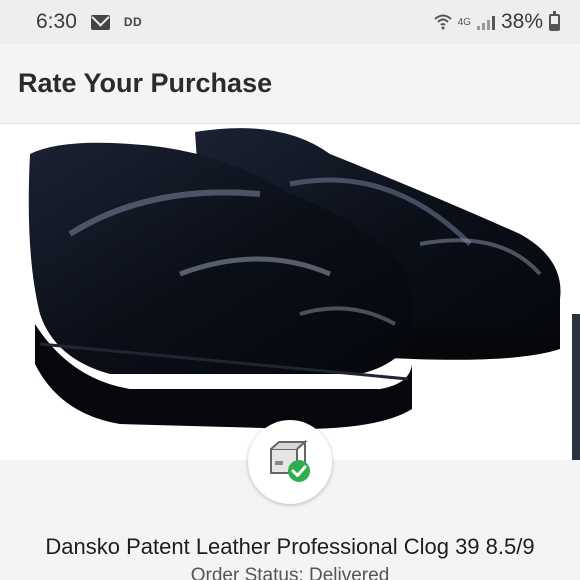 The height and width of the screenshot is (580, 580). What do you see at coordinates (145, 83) in the screenshot?
I see `page-title: Rate Your Purchase` at bounding box center [145, 83].